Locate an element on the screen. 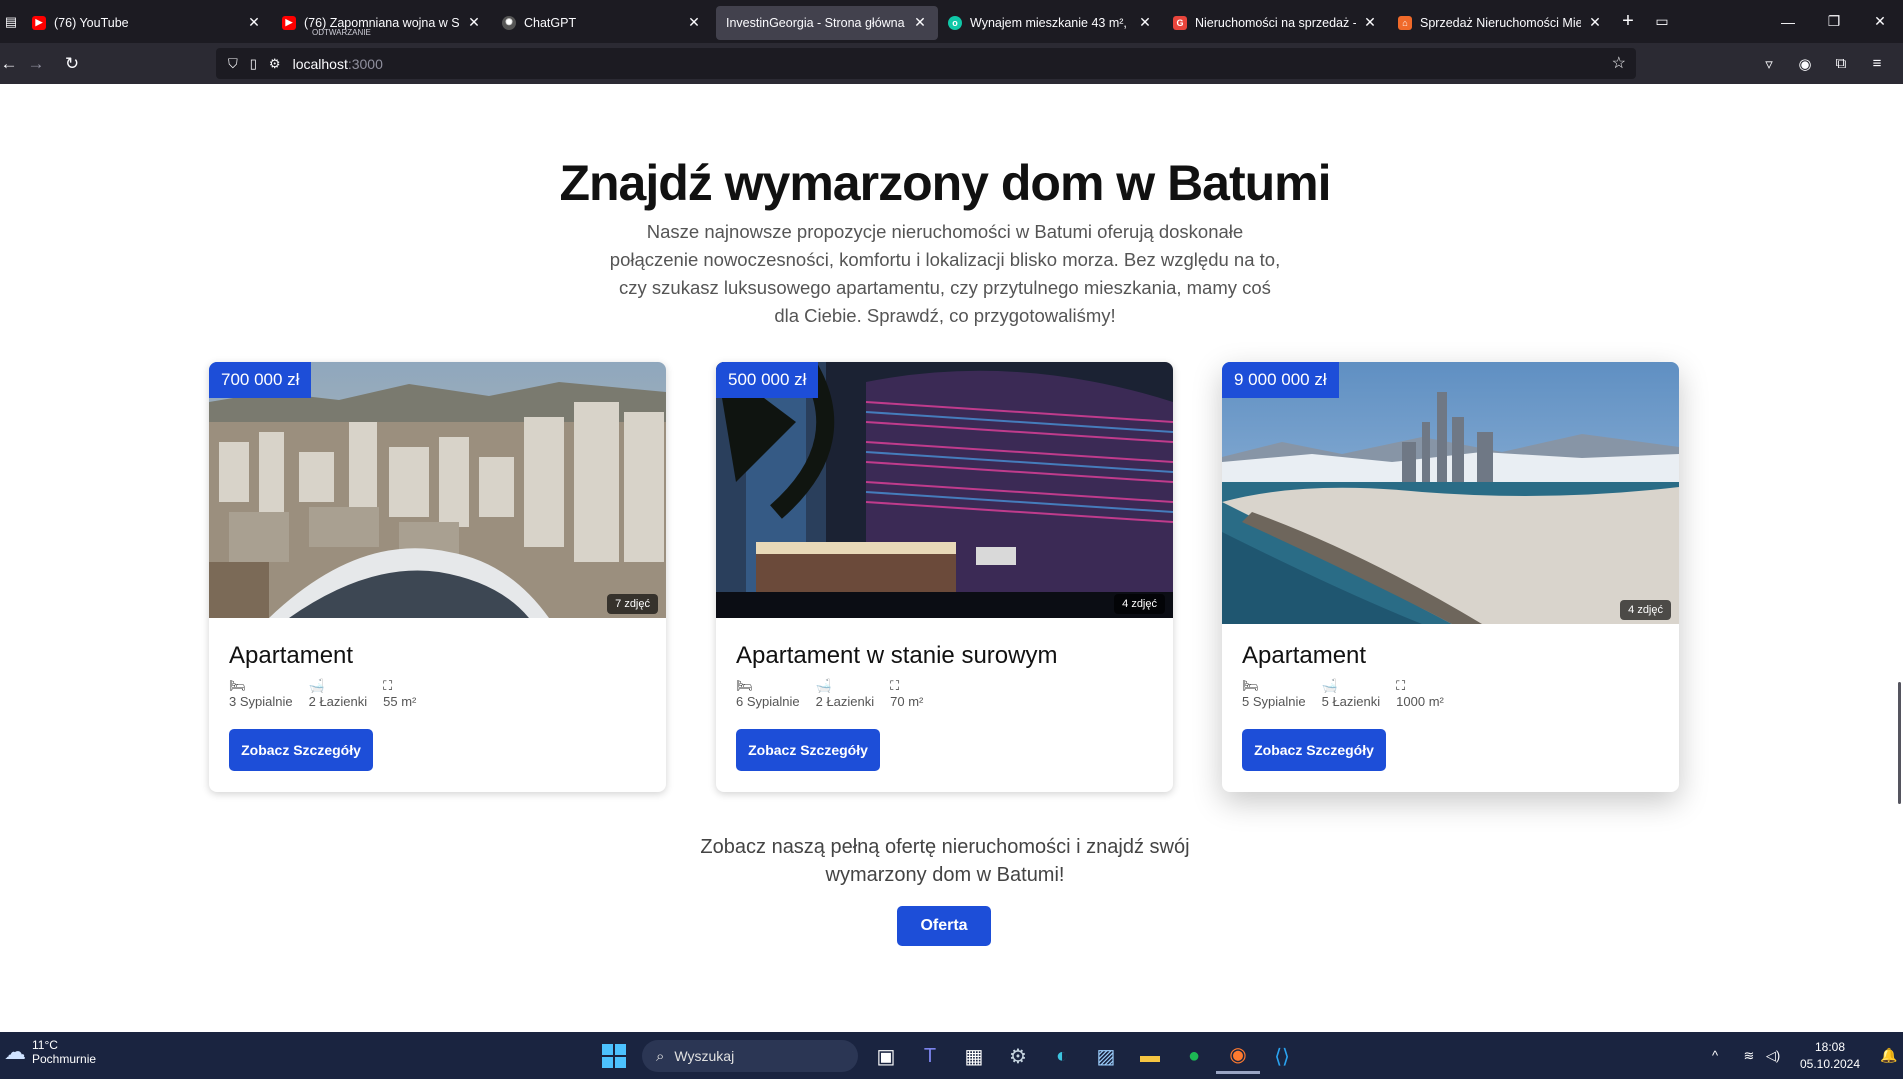 The image size is (1903, 1079). tab-title: (76) YouTube is located at coordinates (91, 22).